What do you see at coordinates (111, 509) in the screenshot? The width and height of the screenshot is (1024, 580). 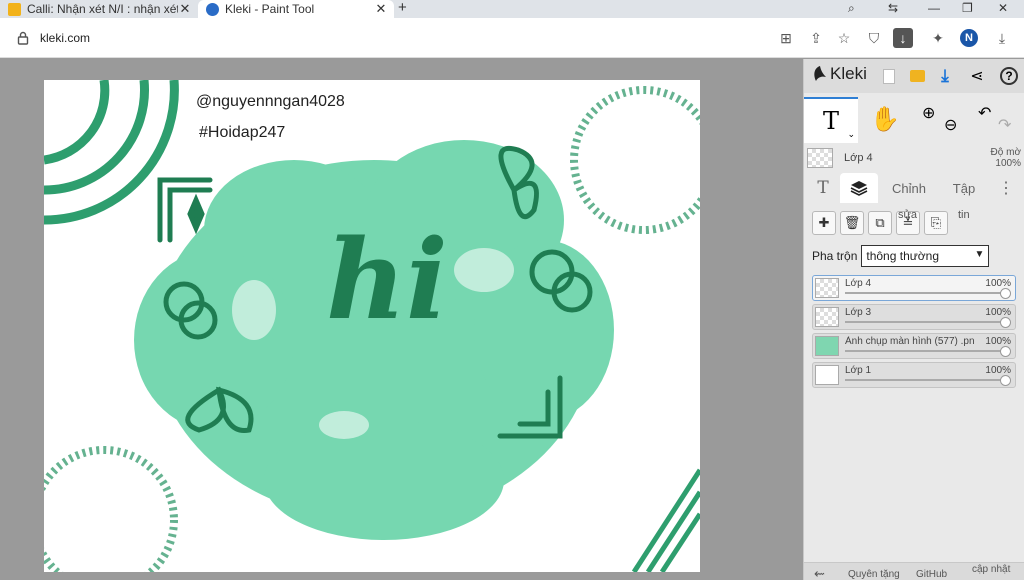 I see `wreath-bottom-left` at bounding box center [111, 509].